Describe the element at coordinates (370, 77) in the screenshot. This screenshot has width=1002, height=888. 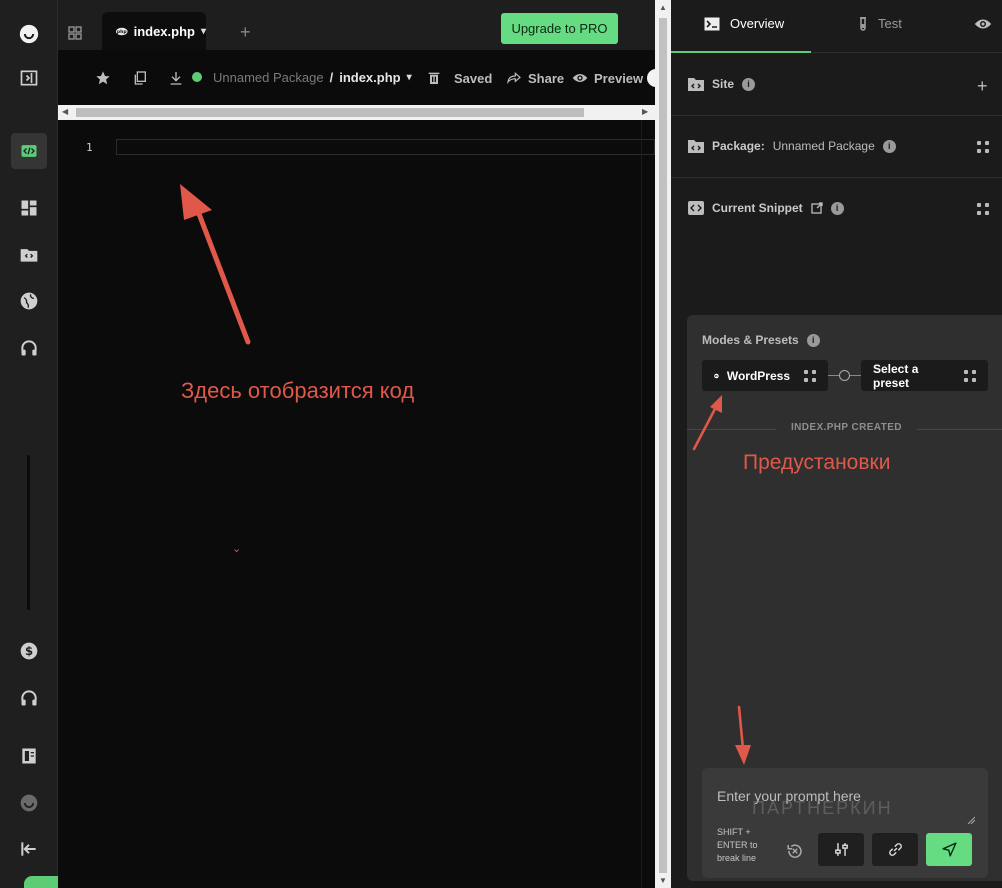
I see `file-name: index.php` at that location.